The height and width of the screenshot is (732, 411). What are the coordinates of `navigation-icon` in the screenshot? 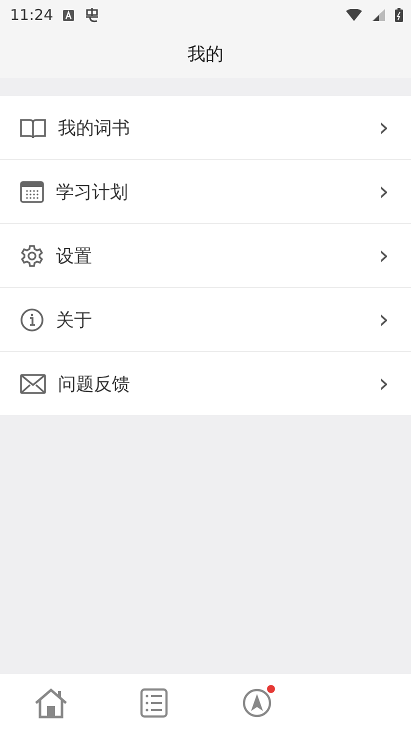 It's located at (257, 703).